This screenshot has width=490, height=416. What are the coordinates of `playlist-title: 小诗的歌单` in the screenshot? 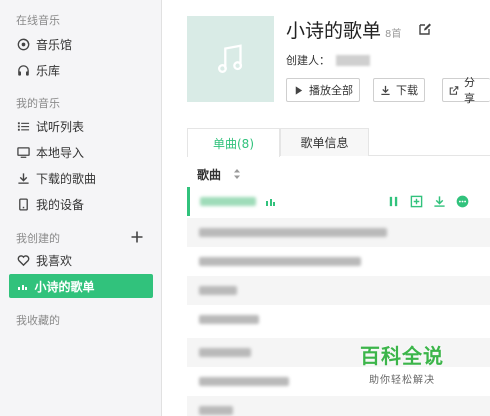 It's located at (334, 31).